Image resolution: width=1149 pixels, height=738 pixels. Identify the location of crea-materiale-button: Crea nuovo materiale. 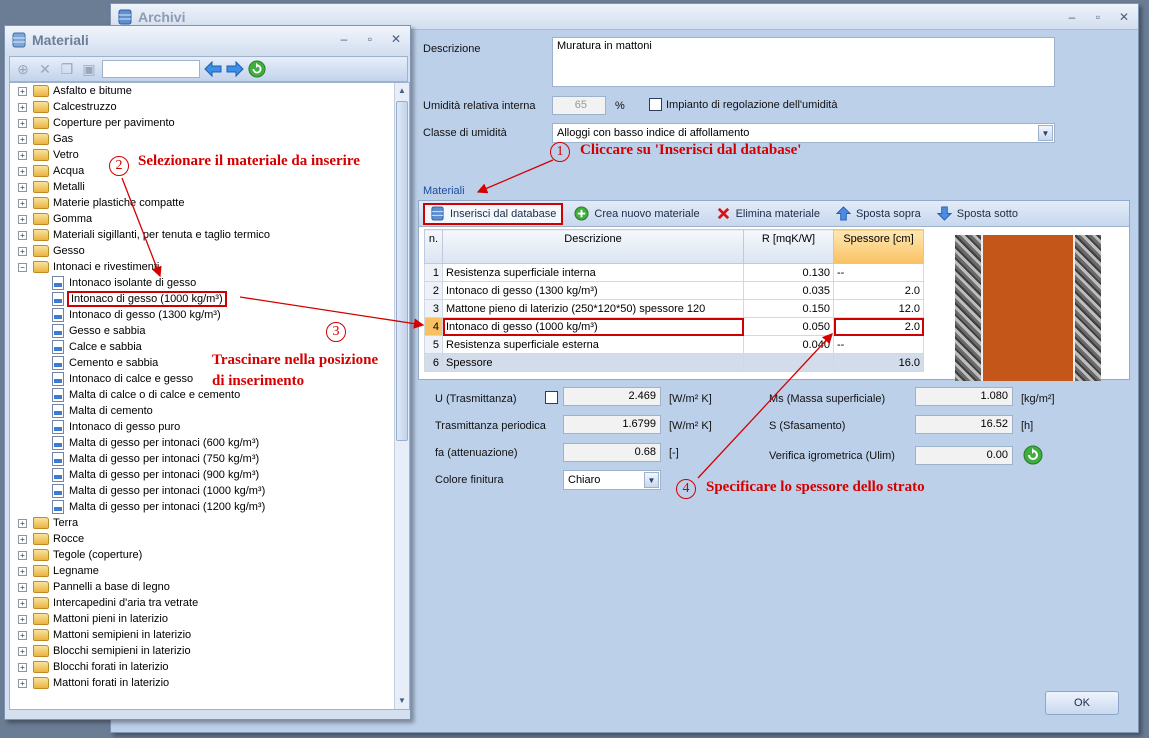
(636, 214).